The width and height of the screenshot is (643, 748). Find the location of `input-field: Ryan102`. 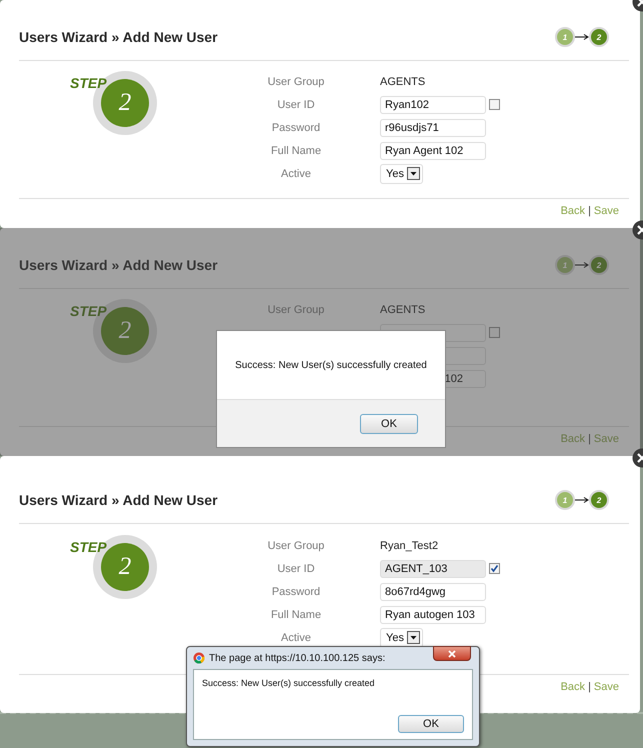

input-field: Ryan102 is located at coordinates (433, 105).